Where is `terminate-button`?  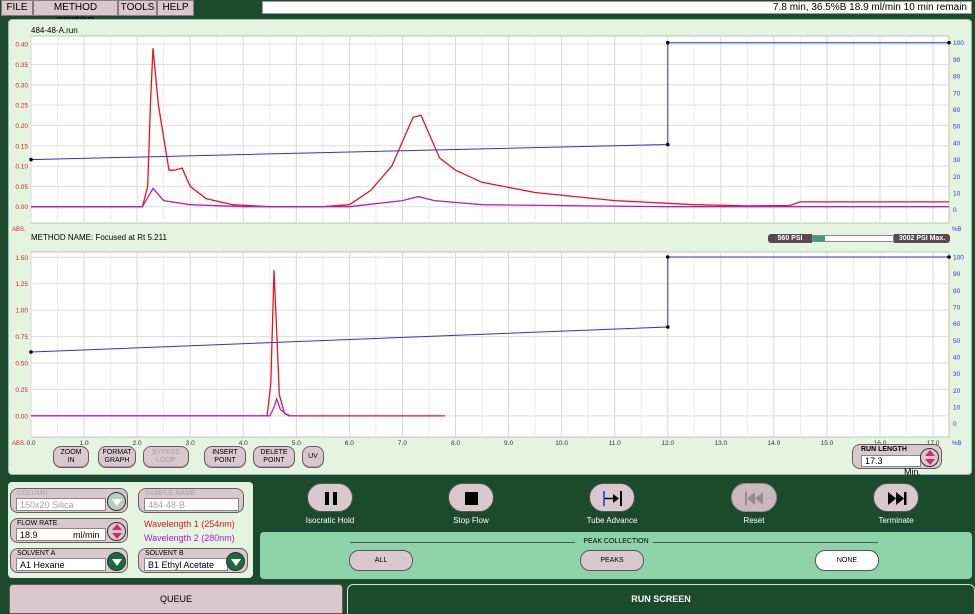
terminate-button is located at coordinates (896, 497).